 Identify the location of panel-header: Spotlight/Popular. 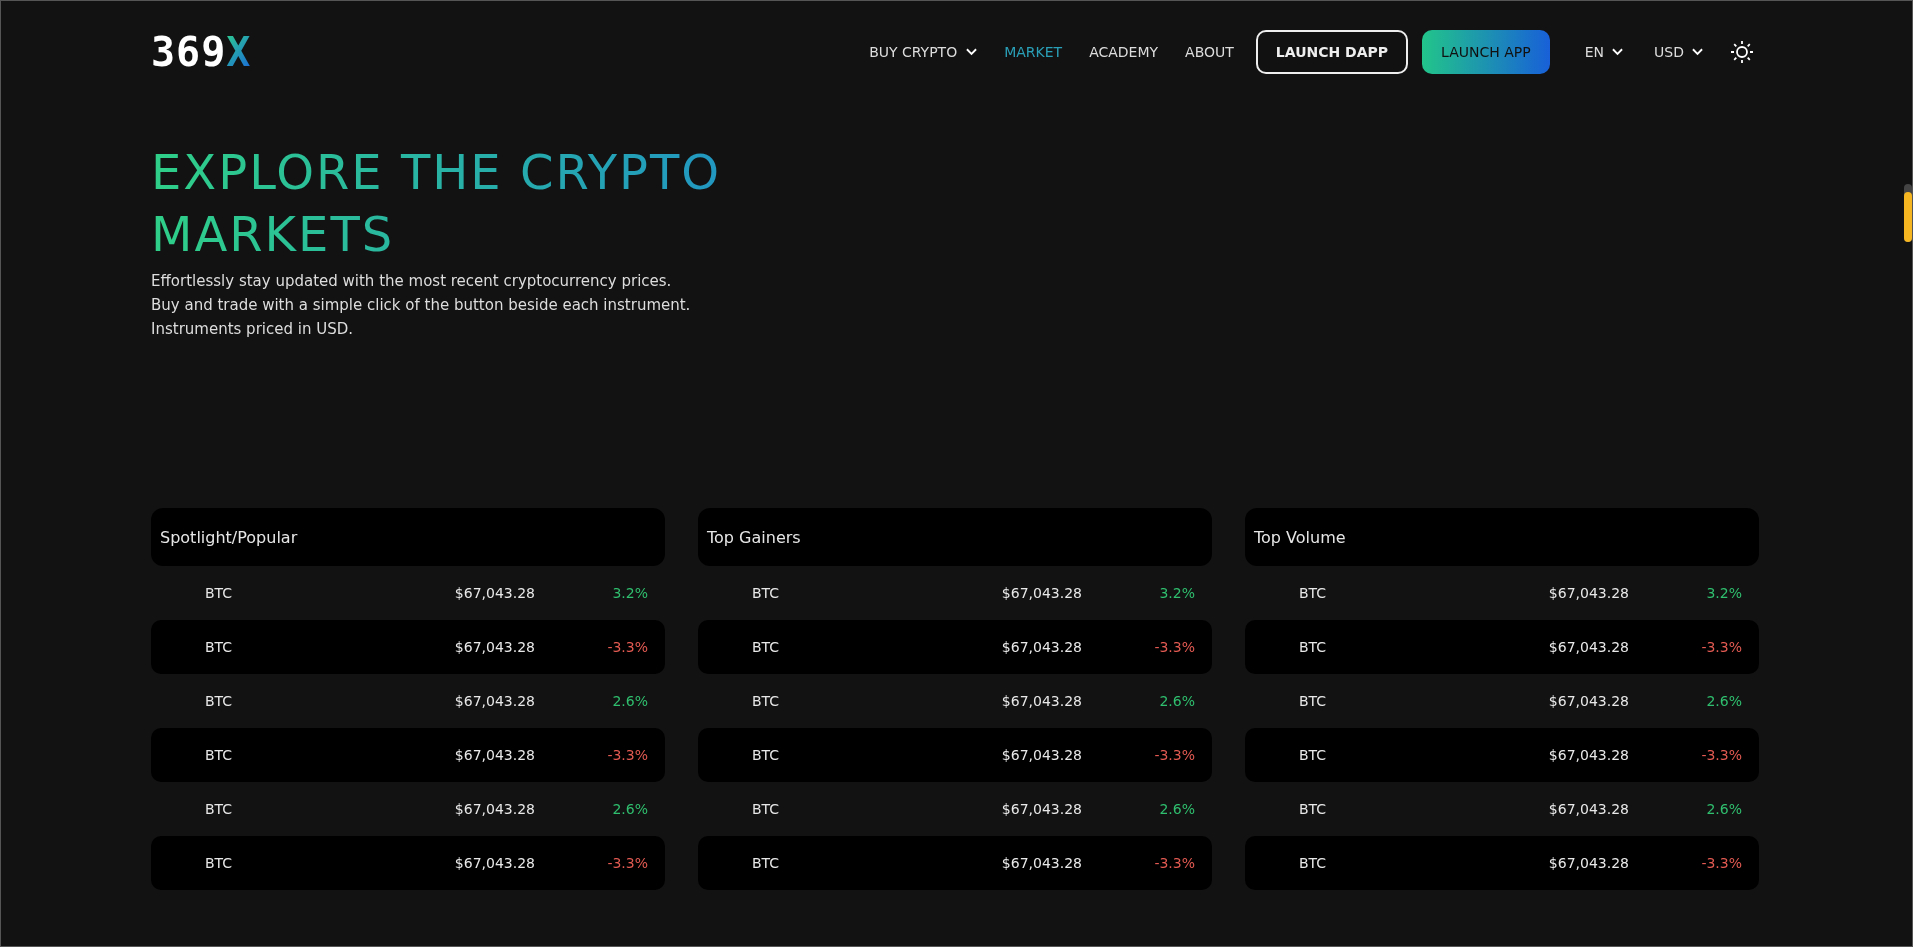
(408, 537).